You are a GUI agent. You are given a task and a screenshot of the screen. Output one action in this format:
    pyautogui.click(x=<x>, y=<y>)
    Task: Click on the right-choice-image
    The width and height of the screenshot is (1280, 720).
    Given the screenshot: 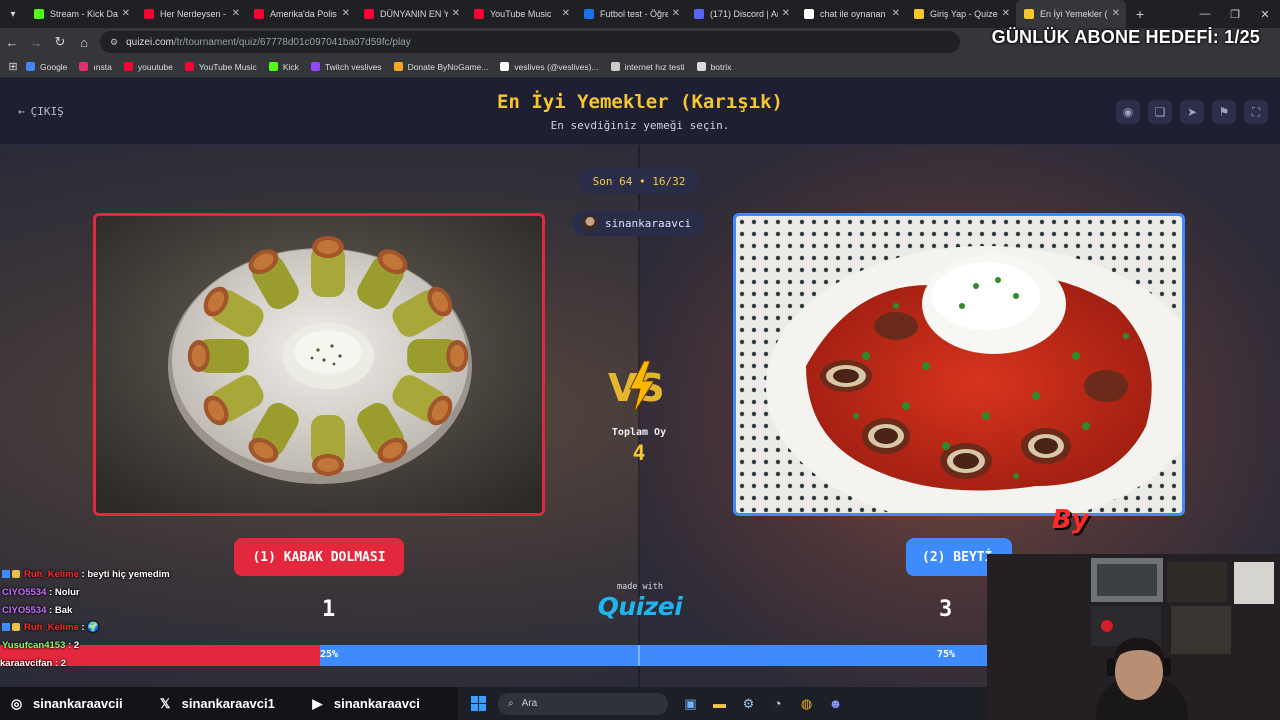 What is the action you would take?
    pyautogui.click(x=959, y=364)
    